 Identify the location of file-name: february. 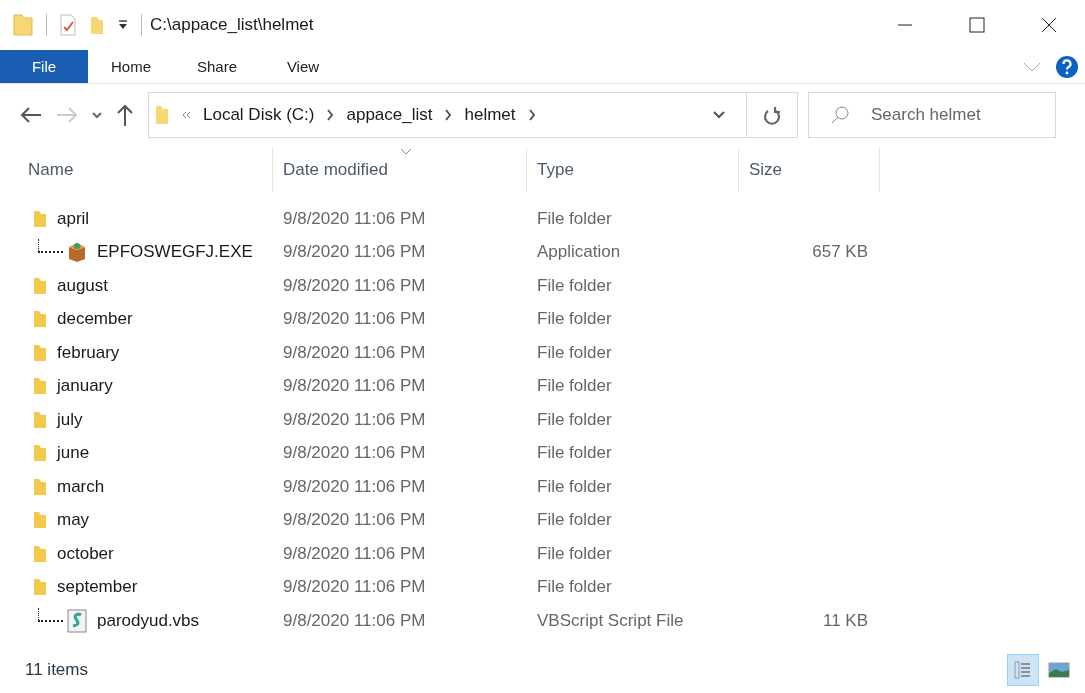
(88, 352).